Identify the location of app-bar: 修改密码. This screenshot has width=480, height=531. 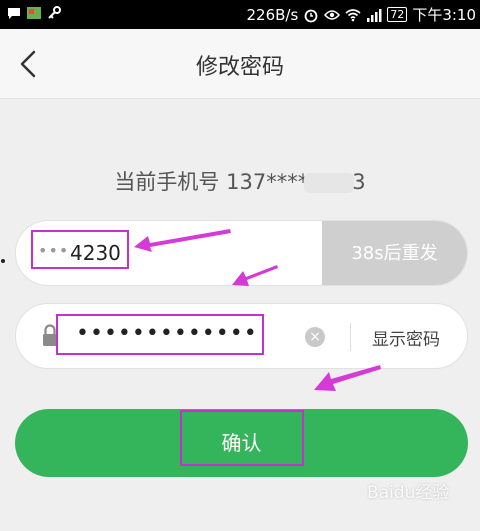
(240, 64).